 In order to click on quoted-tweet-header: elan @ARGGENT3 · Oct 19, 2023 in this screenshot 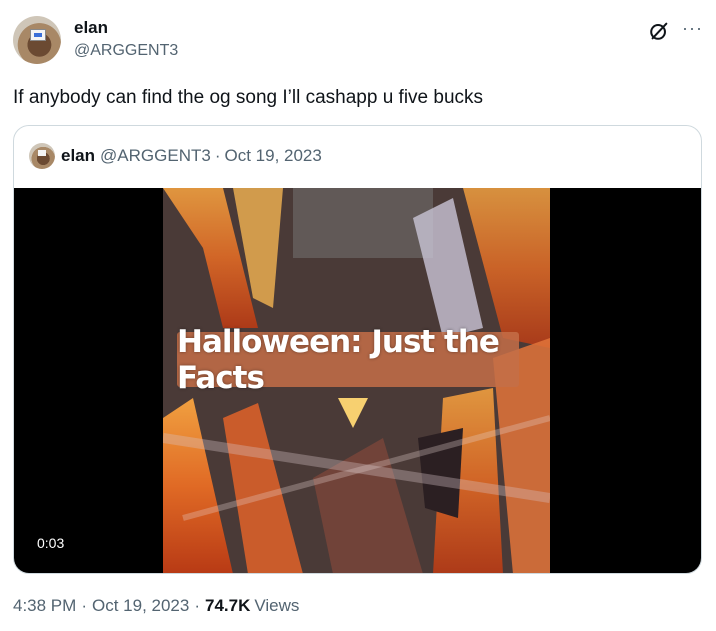, I will do `click(175, 156)`.